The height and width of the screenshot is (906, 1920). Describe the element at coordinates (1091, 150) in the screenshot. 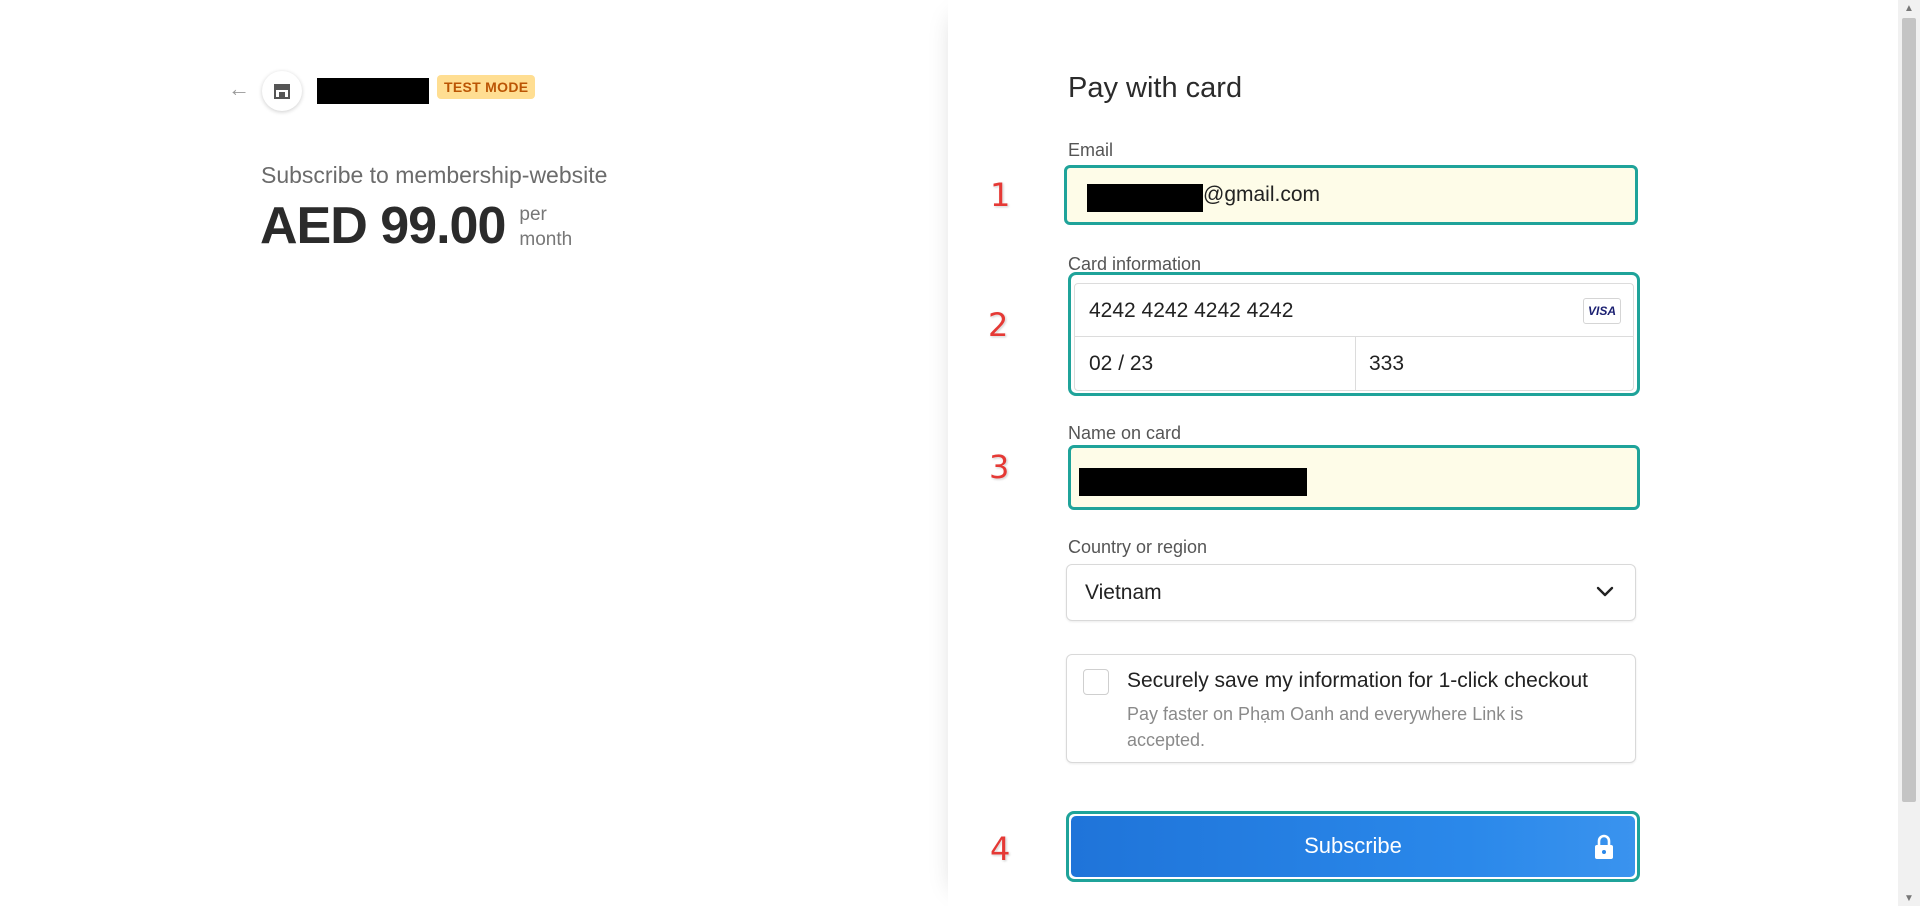

I see `email-label: Email` at that location.